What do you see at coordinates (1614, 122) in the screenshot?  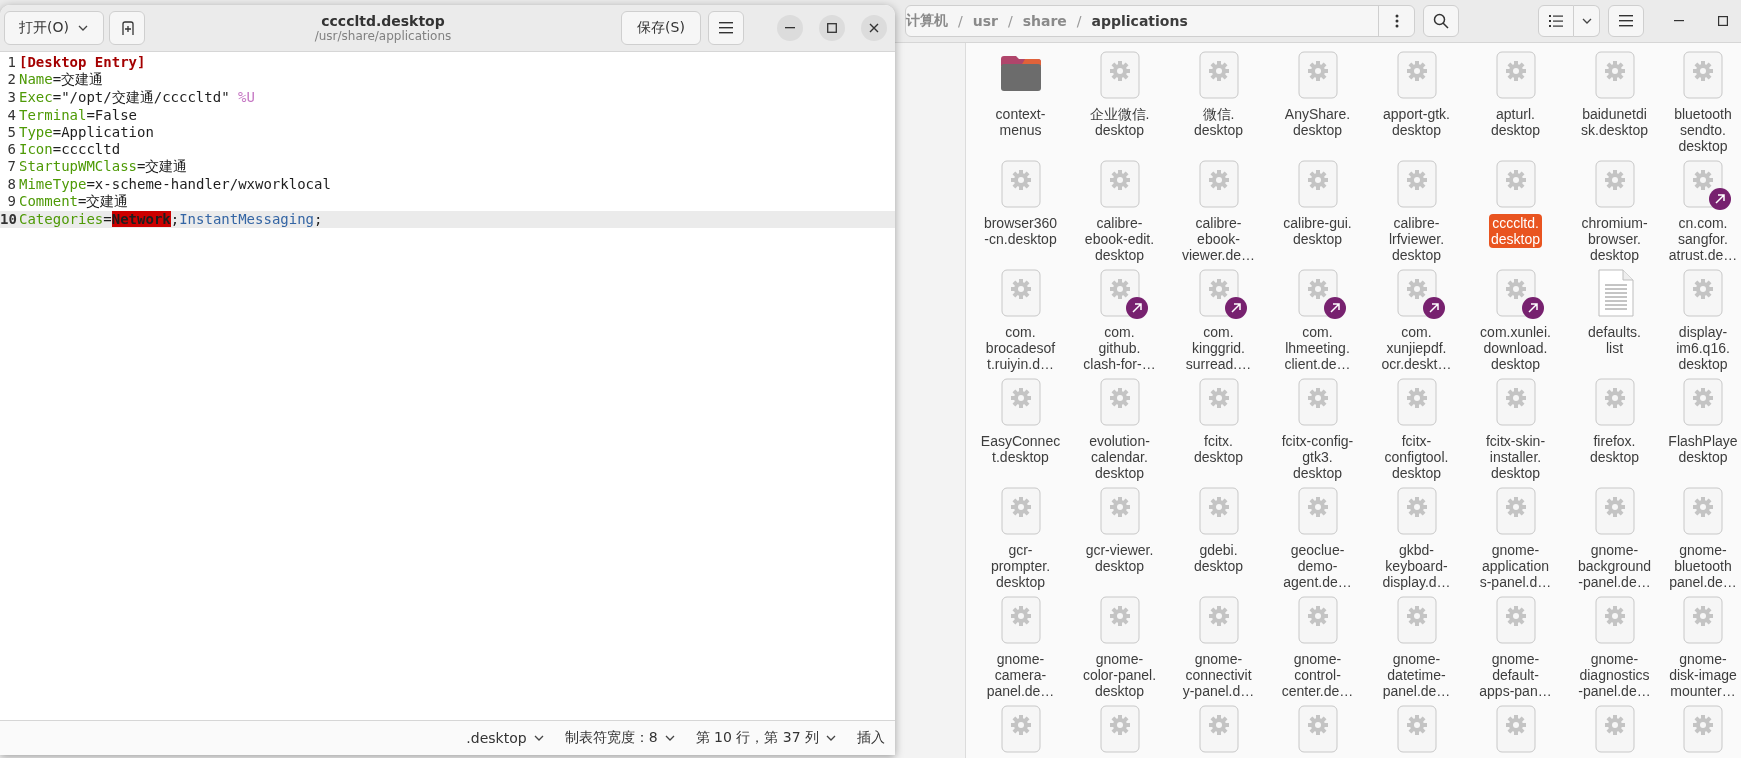 I see `file-name: baidunetdi sk.desktop` at bounding box center [1614, 122].